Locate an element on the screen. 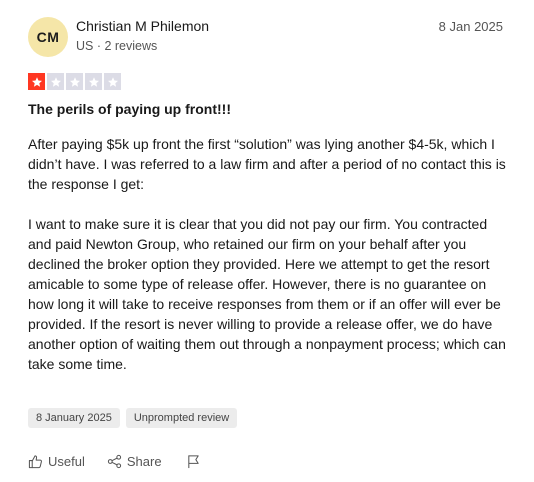 The image size is (534, 482). star-rating is located at coordinates (74, 81).